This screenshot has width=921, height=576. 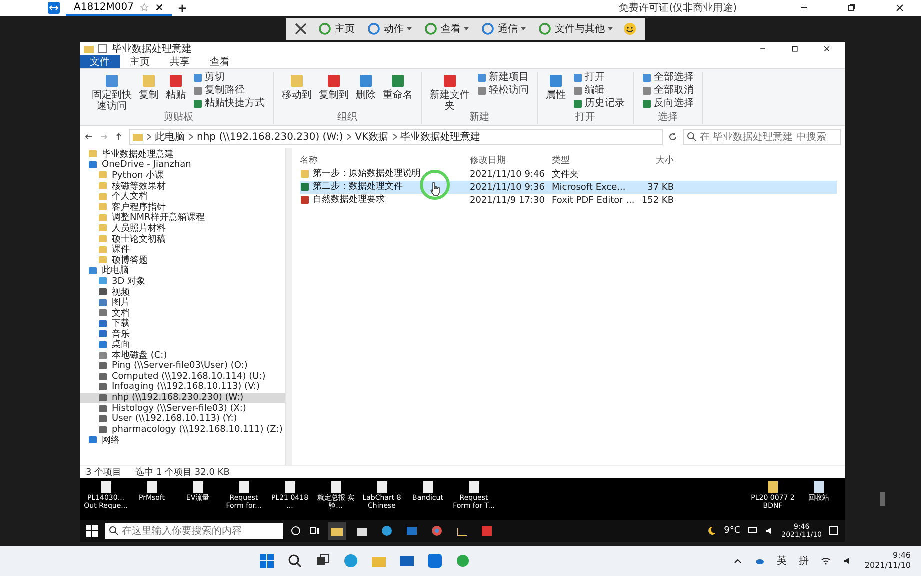 I want to click on notification-icon, so click(x=834, y=531).